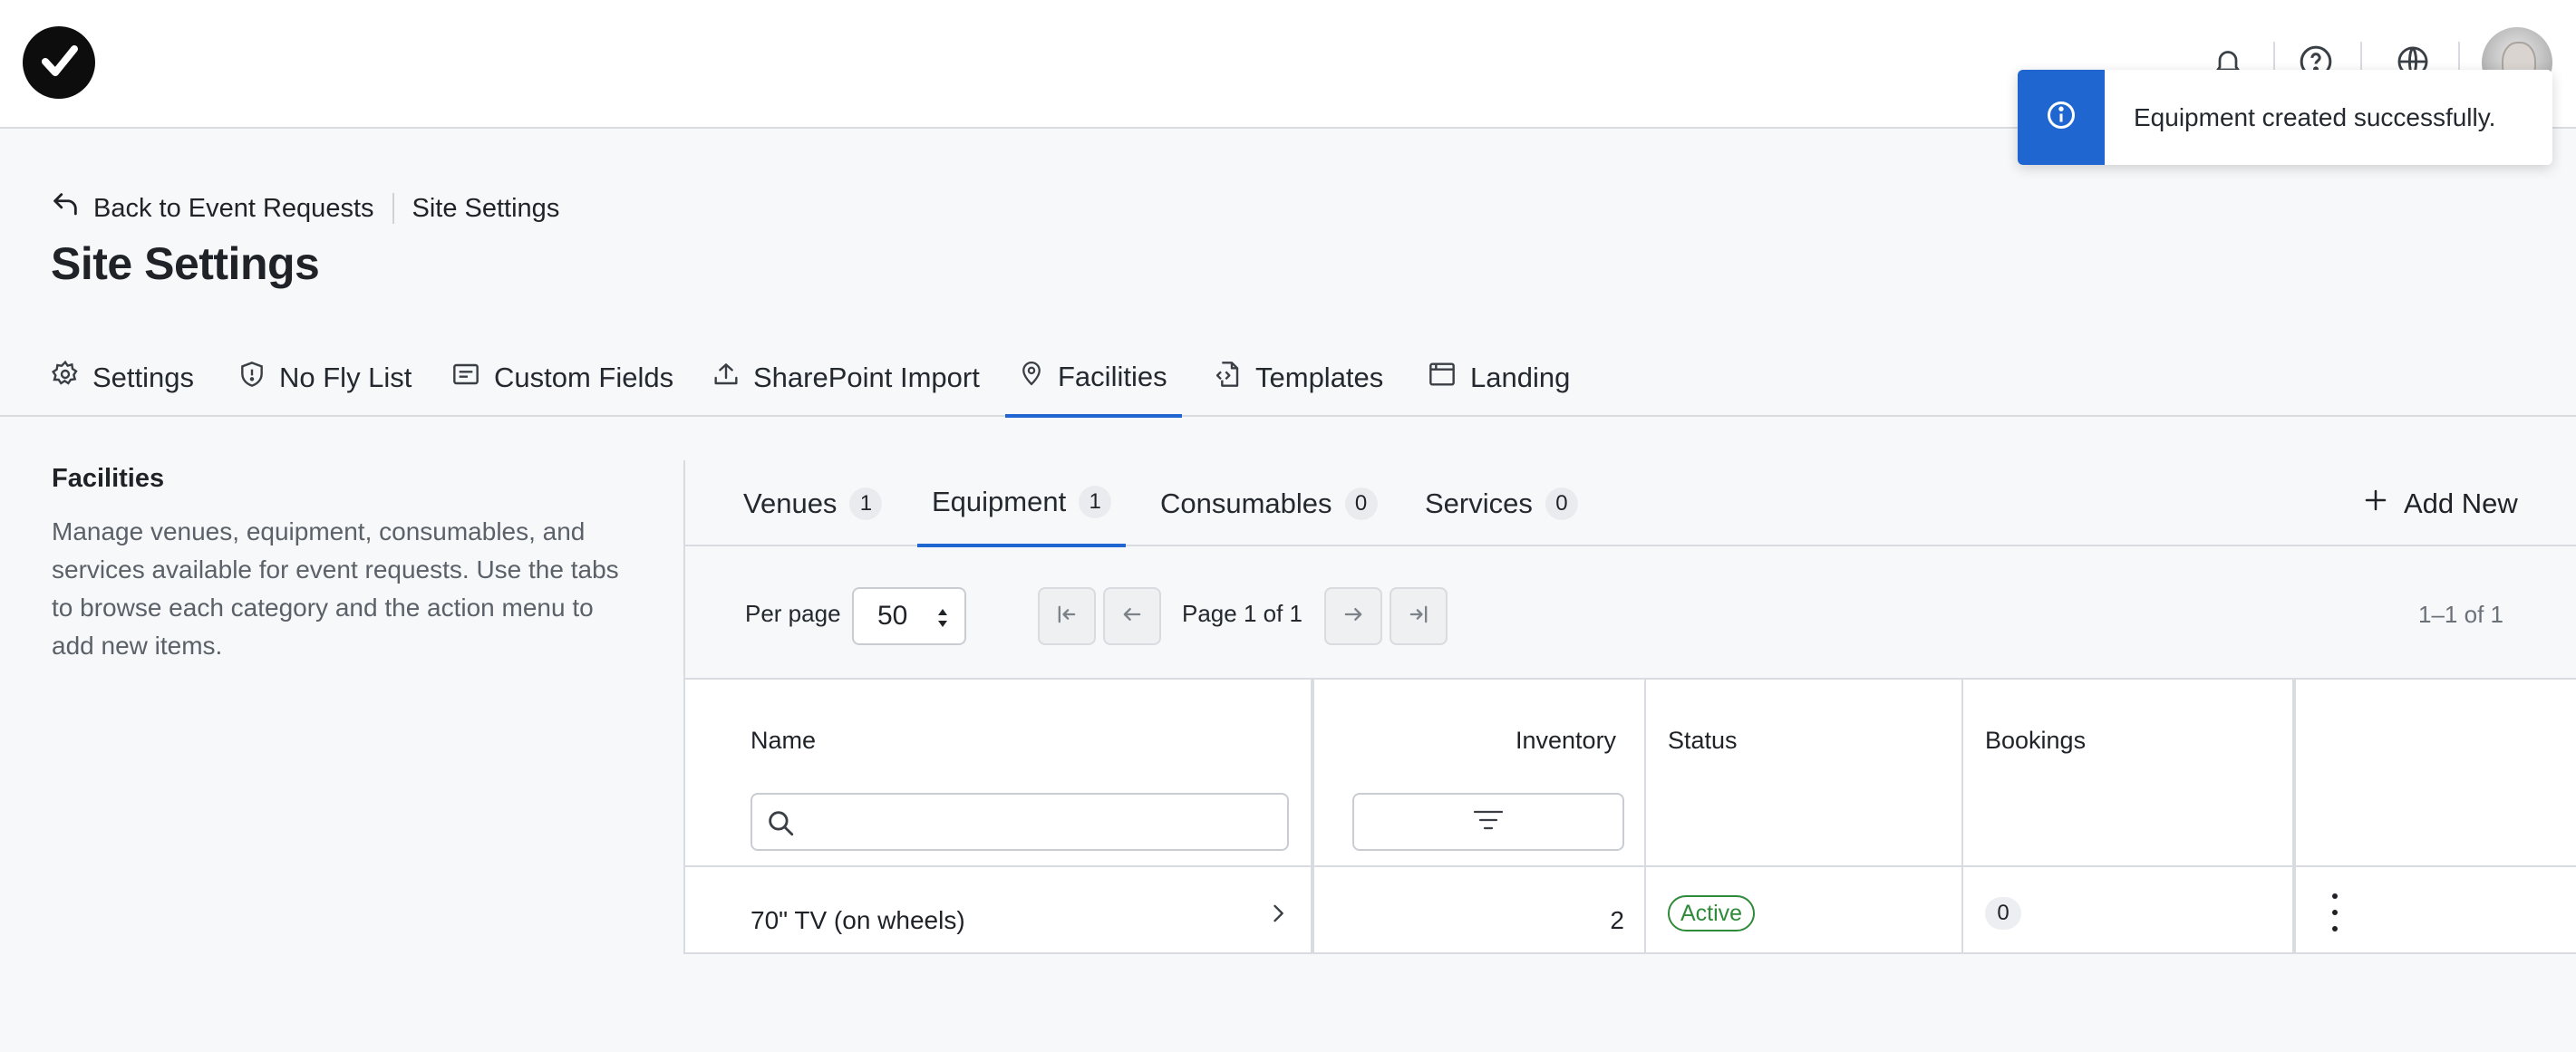  What do you see at coordinates (251, 378) in the screenshot?
I see `shield-icon` at bounding box center [251, 378].